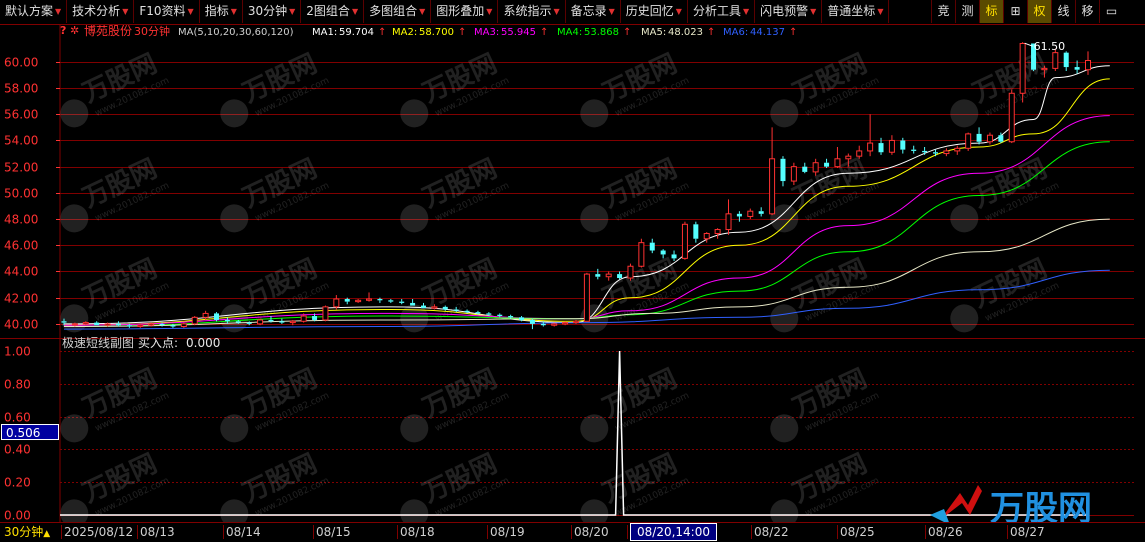 This screenshot has height=542, width=1145. What do you see at coordinates (162, 11) in the screenshot?
I see `toolbar-item-label: F10资料` at bounding box center [162, 11].